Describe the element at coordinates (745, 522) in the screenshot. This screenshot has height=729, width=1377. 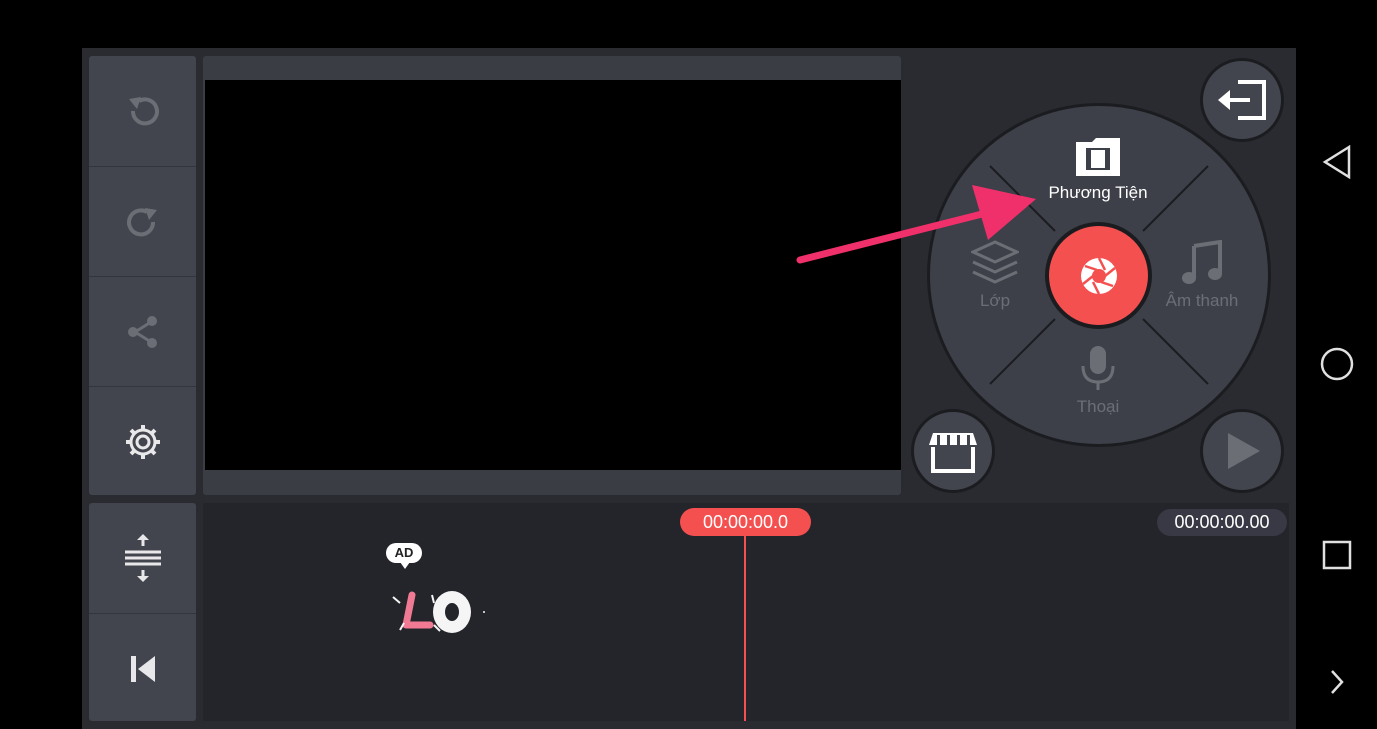
I see `current-time-label: 00:00:00.0` at that location.